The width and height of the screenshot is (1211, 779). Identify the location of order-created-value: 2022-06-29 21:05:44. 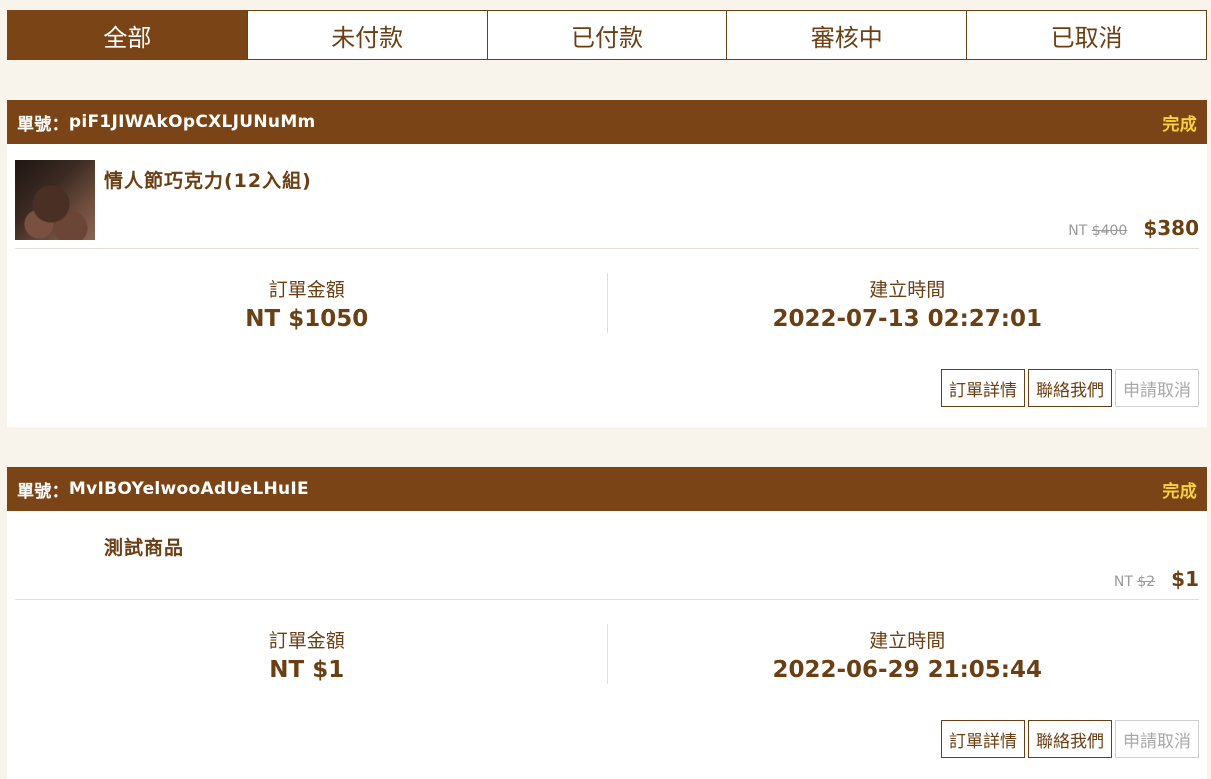
(907, 670).